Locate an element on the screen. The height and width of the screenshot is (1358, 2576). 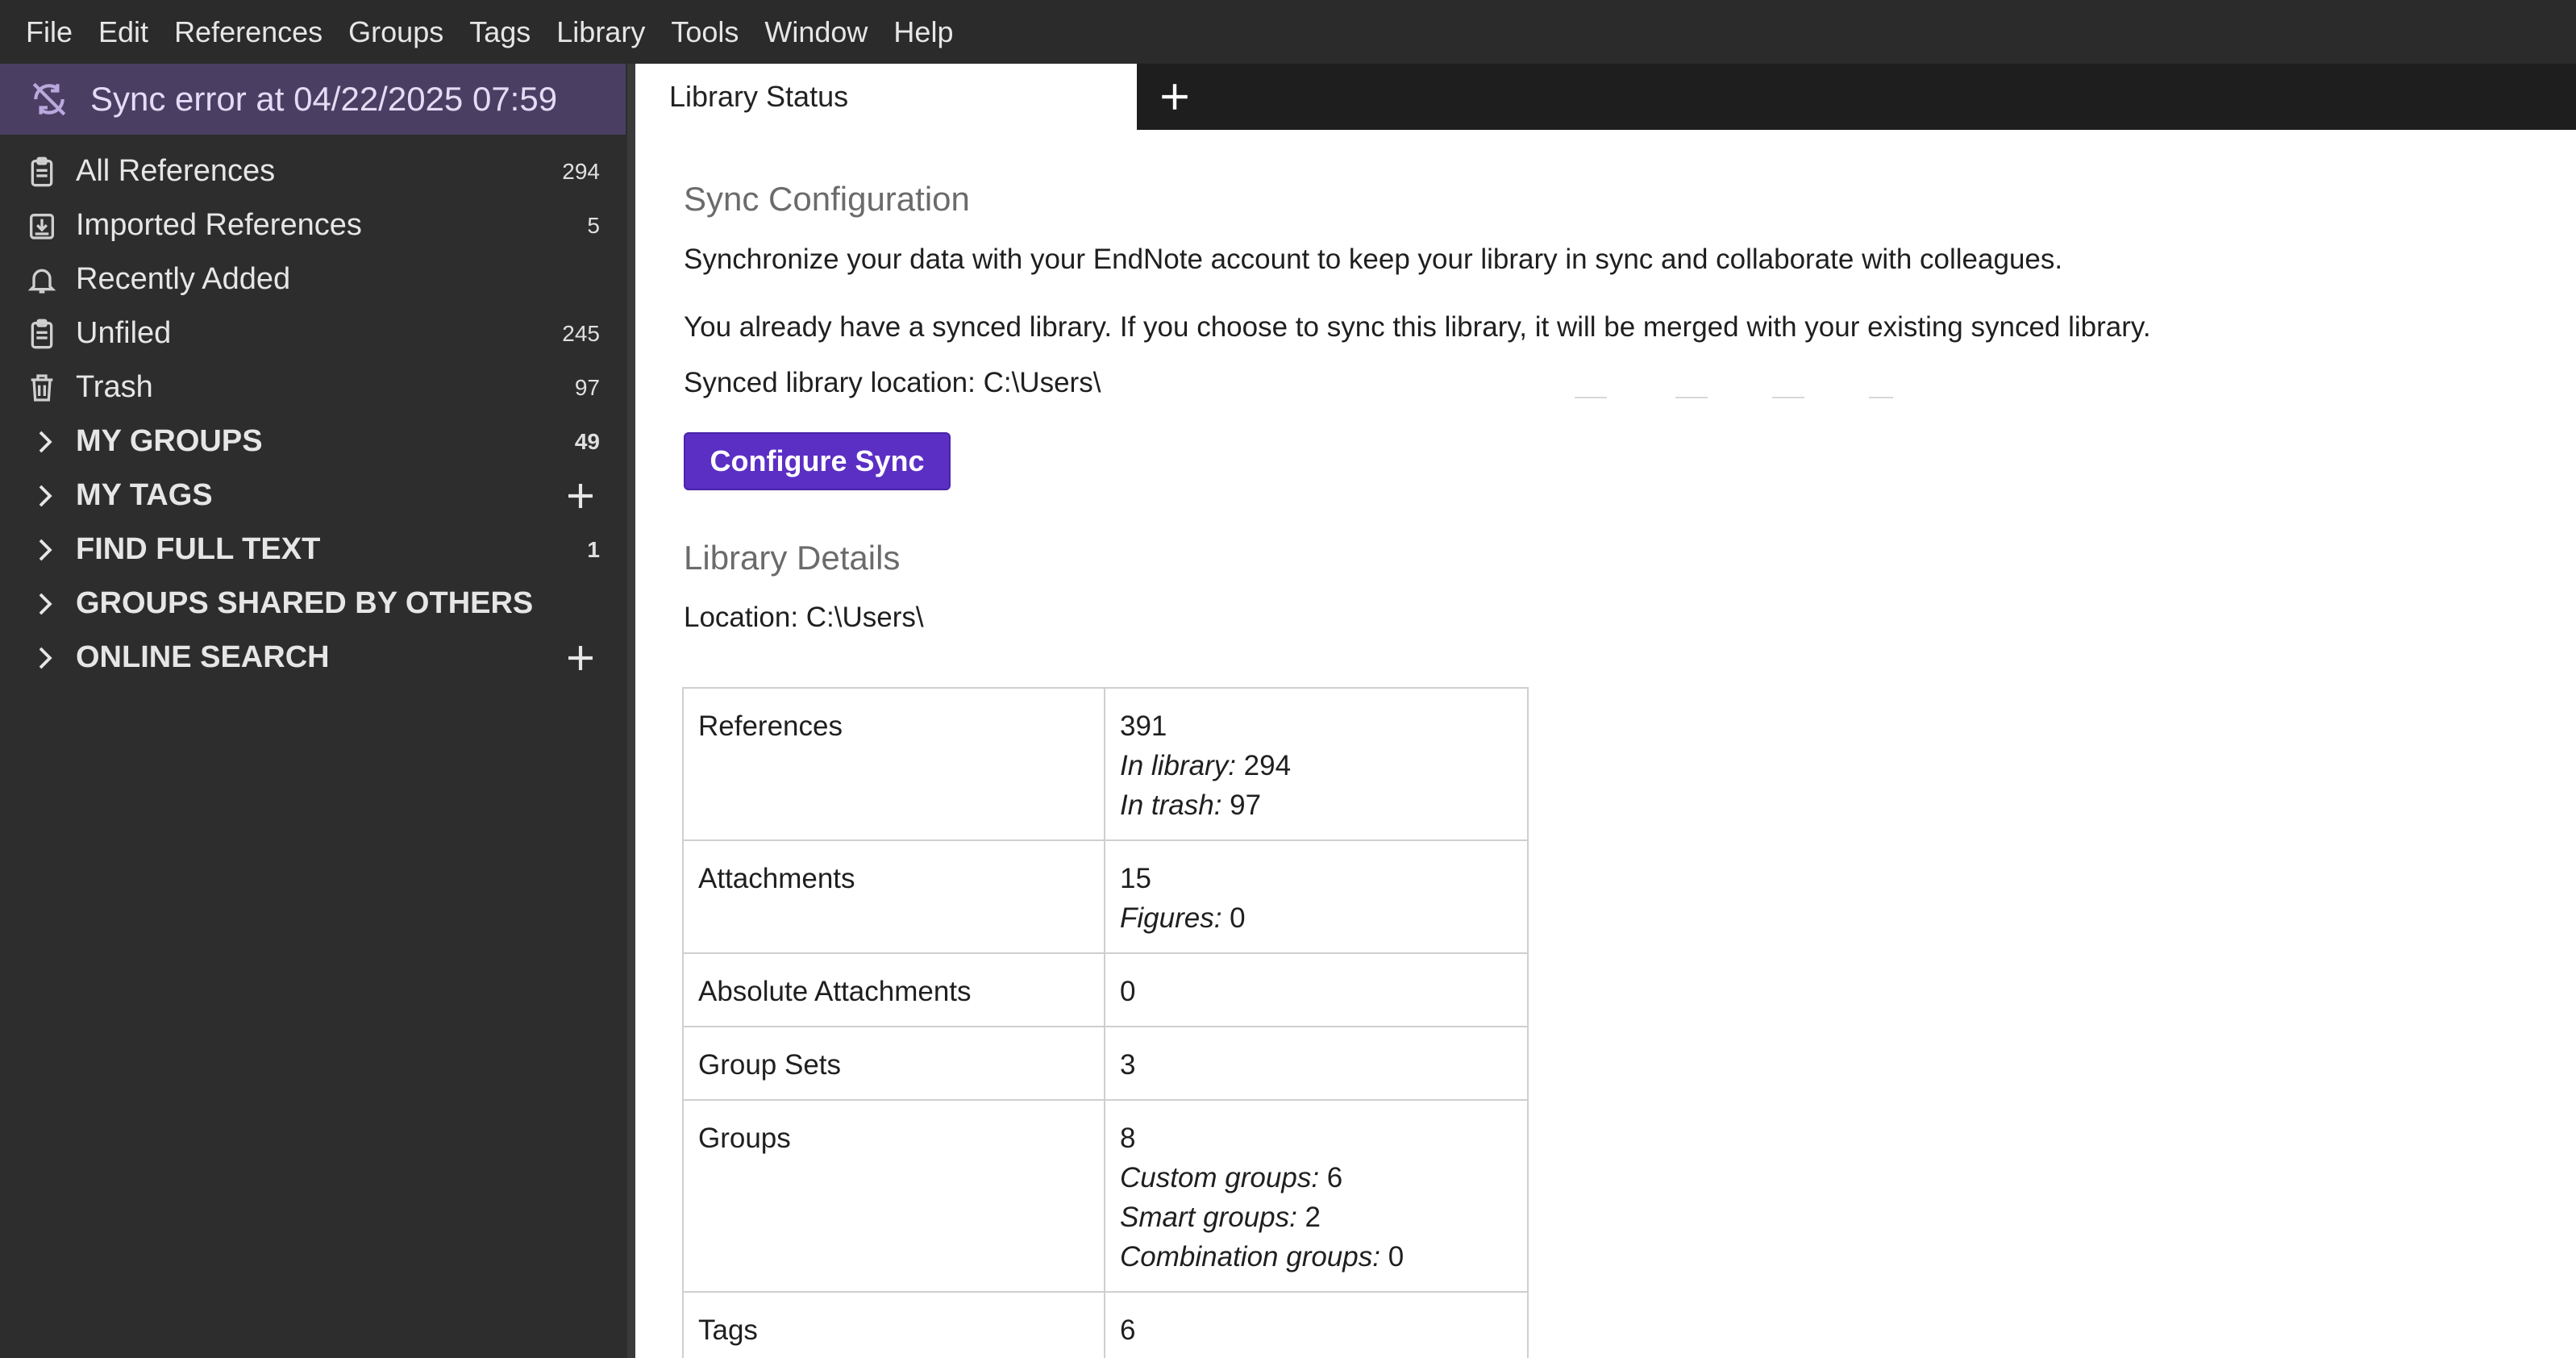
detail-value: 391 is located at coordinates (1143, 726).